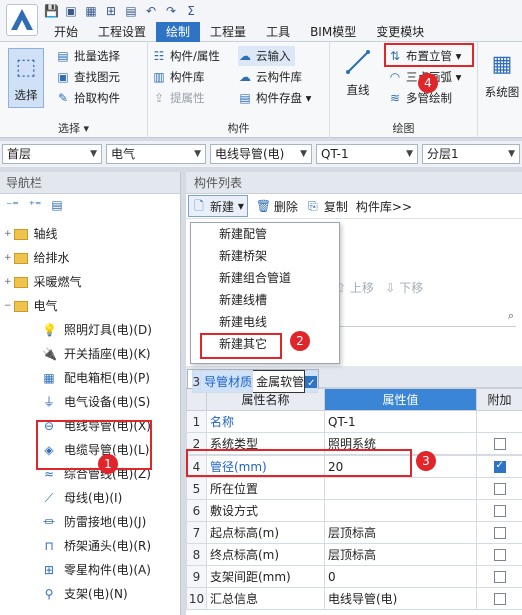 The image size is (522, 615). Describe the element at coordinates (12, 205) in the screenshot. I see `collapse-all-icon: ⁻⁼` at that location.